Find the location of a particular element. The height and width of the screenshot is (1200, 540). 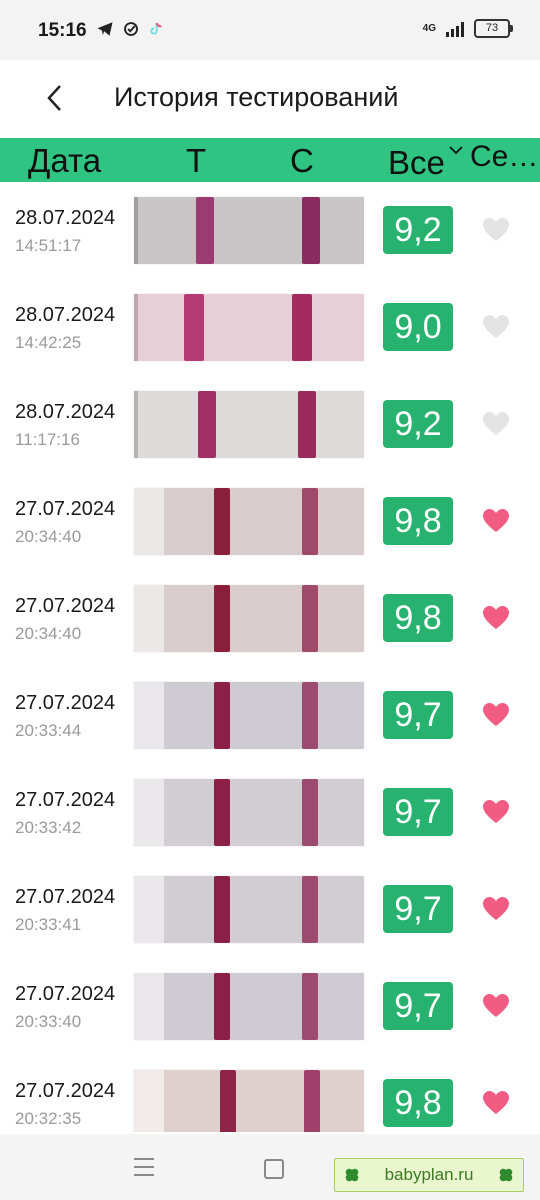

list-item: 27.07.2024 20:33:41 9,7 is located at coordinates (270, 909).